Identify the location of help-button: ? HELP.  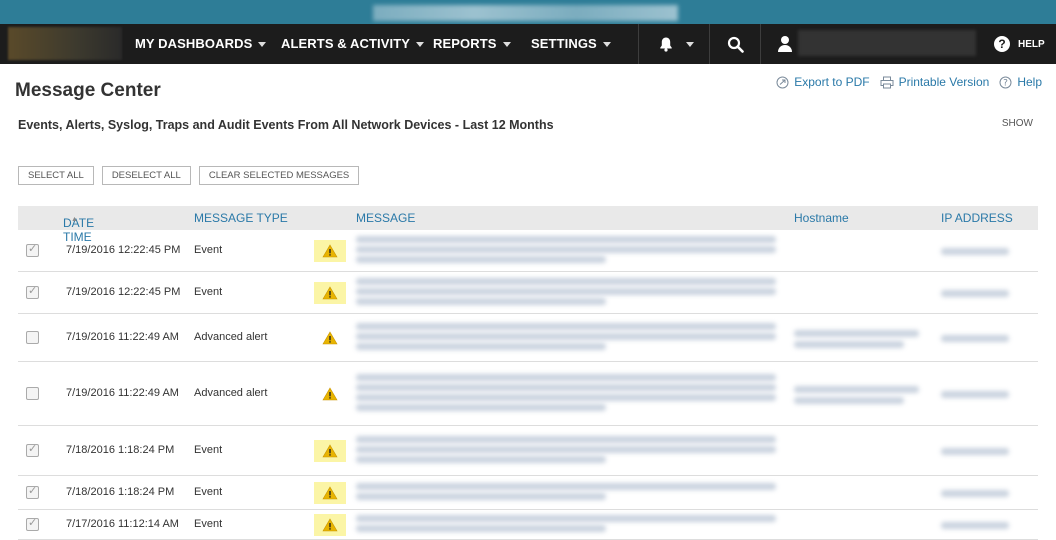
(1019, 44).